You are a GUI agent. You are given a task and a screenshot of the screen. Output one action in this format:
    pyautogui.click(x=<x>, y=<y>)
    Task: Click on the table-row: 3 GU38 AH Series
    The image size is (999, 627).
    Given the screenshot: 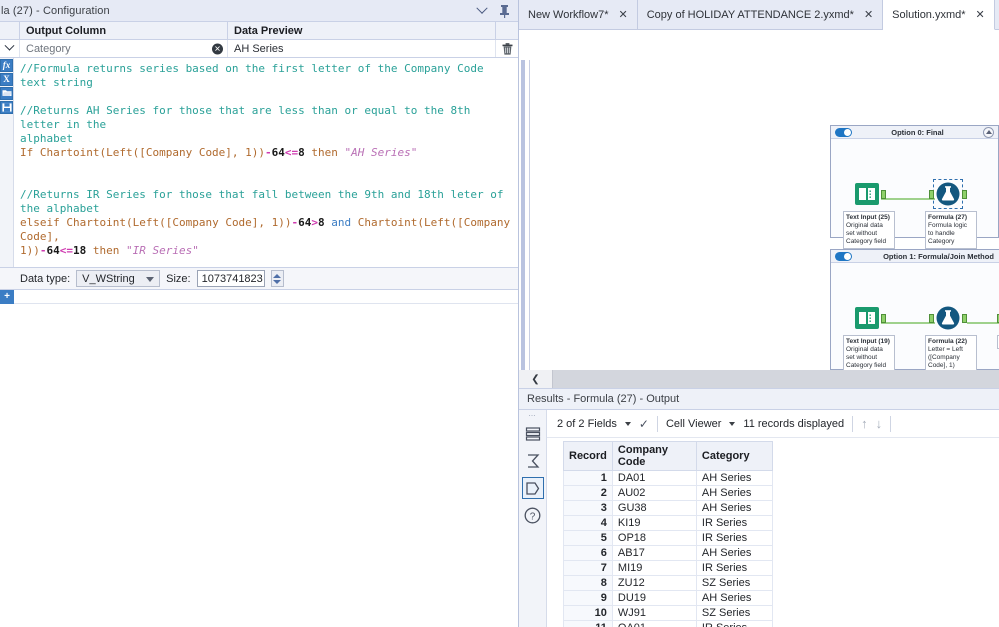 What is the action you would take?
    pyautogui.click(x=668, y=508)
    